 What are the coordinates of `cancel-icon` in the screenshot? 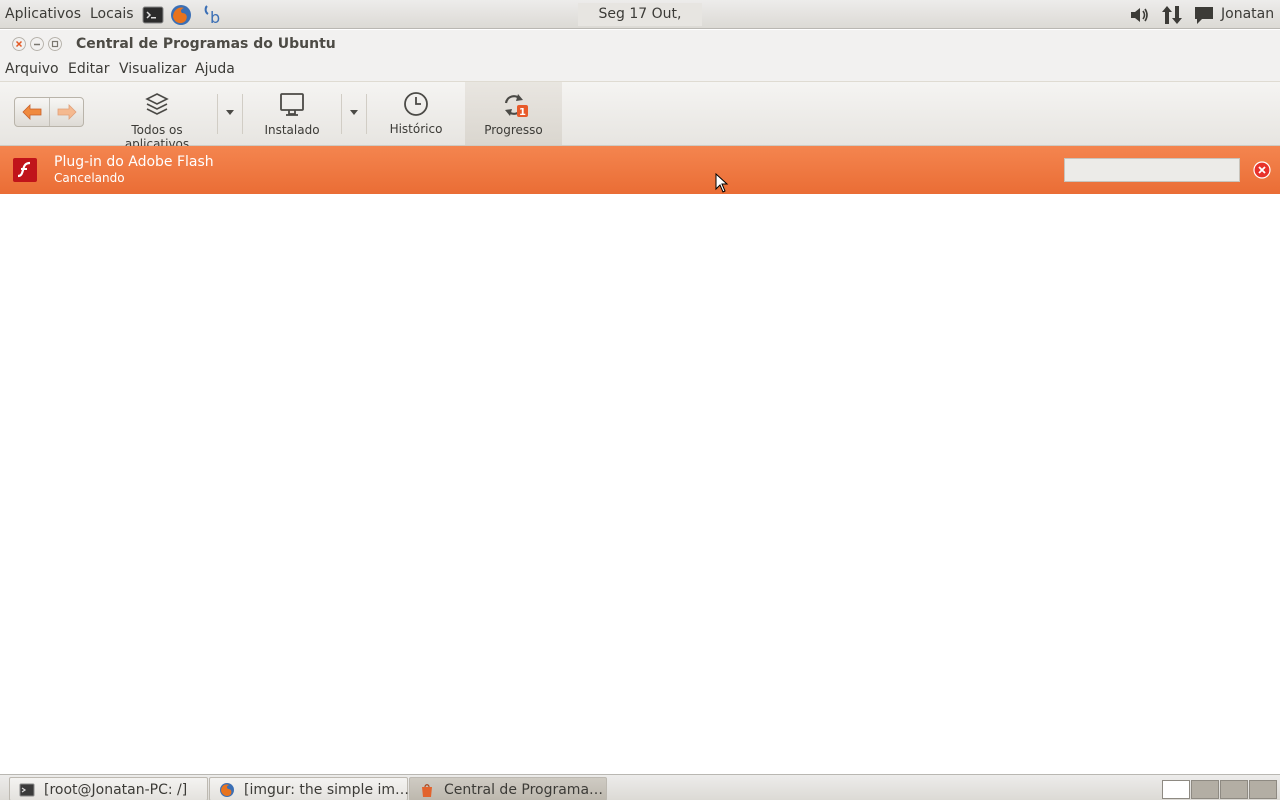 It's located at (1262, 170).